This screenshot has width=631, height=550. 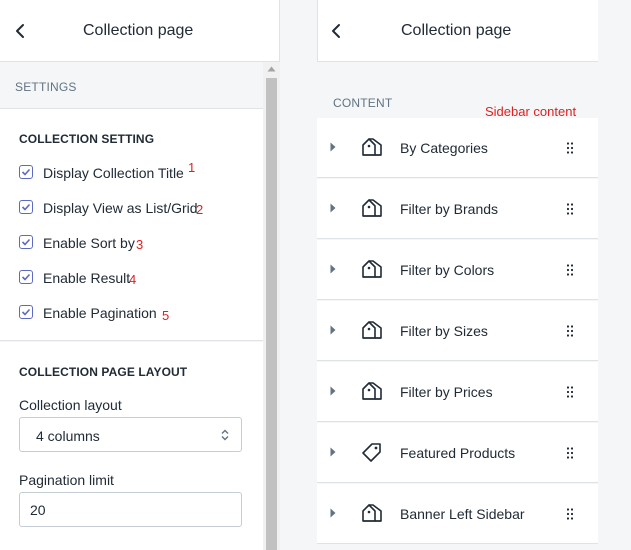 I want to click on pagination-limit-label: Pagination limit, so click(x=66, y=480).